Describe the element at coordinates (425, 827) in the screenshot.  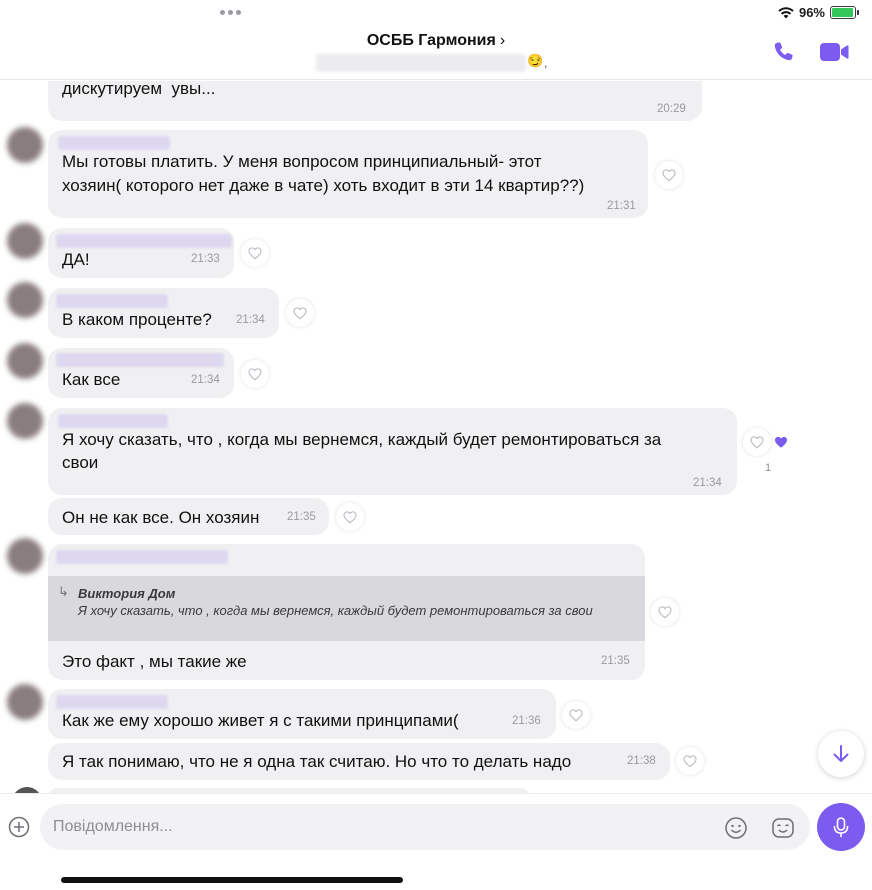
I see `message-input` at that location.